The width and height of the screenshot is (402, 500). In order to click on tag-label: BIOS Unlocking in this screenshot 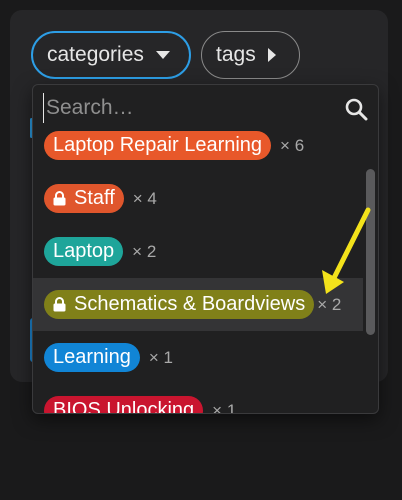, I will do `click(124, 406)`.